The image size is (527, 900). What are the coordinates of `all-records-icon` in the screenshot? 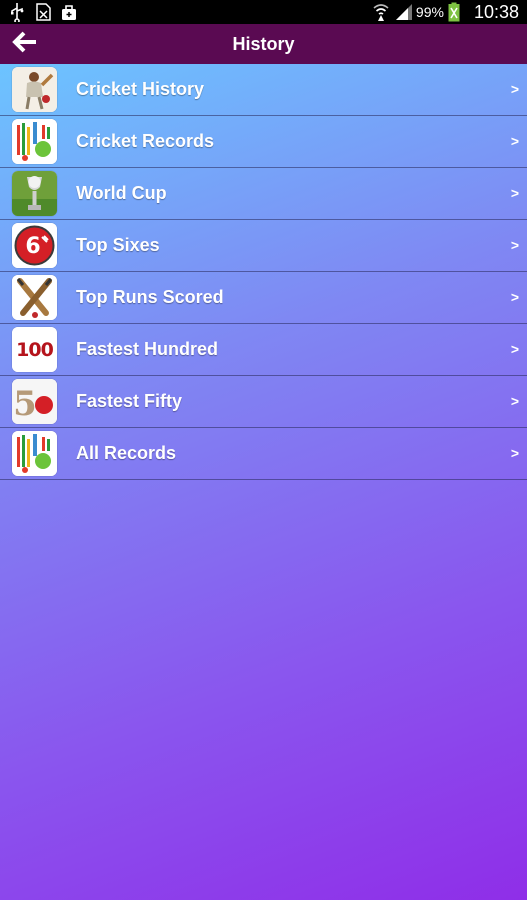 It's located at (34, 453).